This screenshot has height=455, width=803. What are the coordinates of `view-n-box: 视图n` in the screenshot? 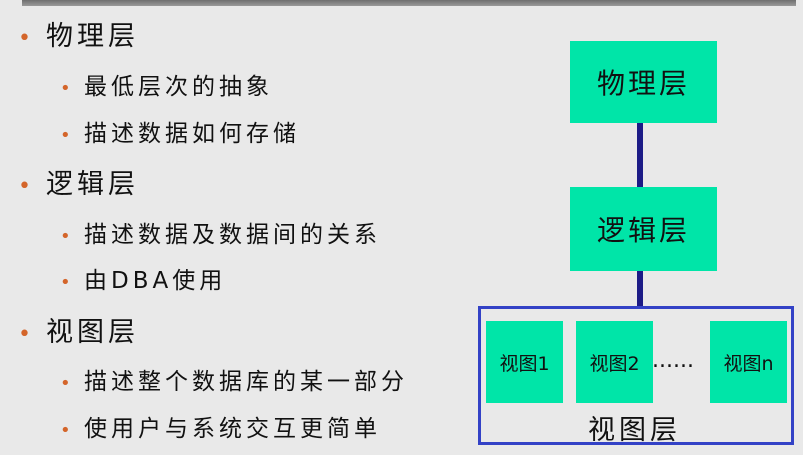 It's located at (748, 362).